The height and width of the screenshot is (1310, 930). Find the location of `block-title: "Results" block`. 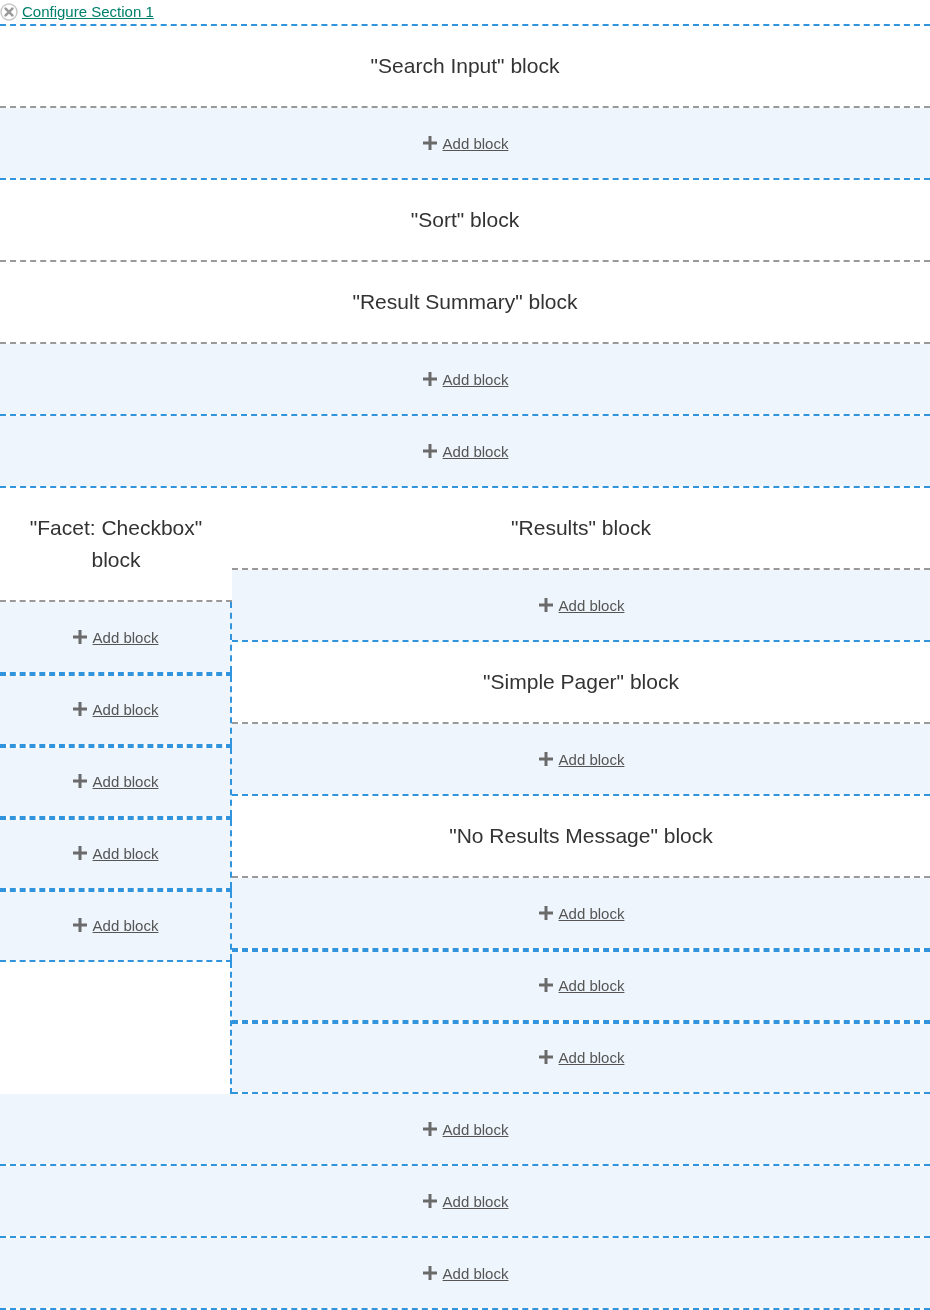

block-title: "Results" block is located at coordinates (581, 527).